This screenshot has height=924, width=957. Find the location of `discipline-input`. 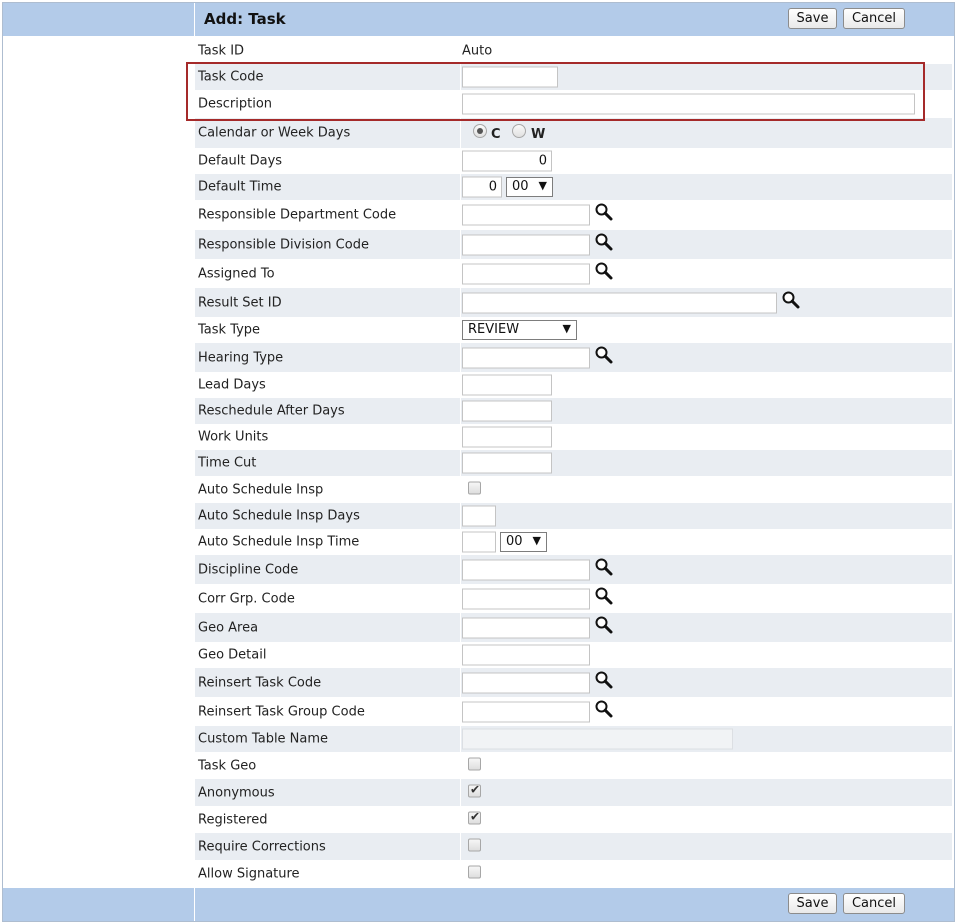

discipline-input is located at coordinates (526, 569).